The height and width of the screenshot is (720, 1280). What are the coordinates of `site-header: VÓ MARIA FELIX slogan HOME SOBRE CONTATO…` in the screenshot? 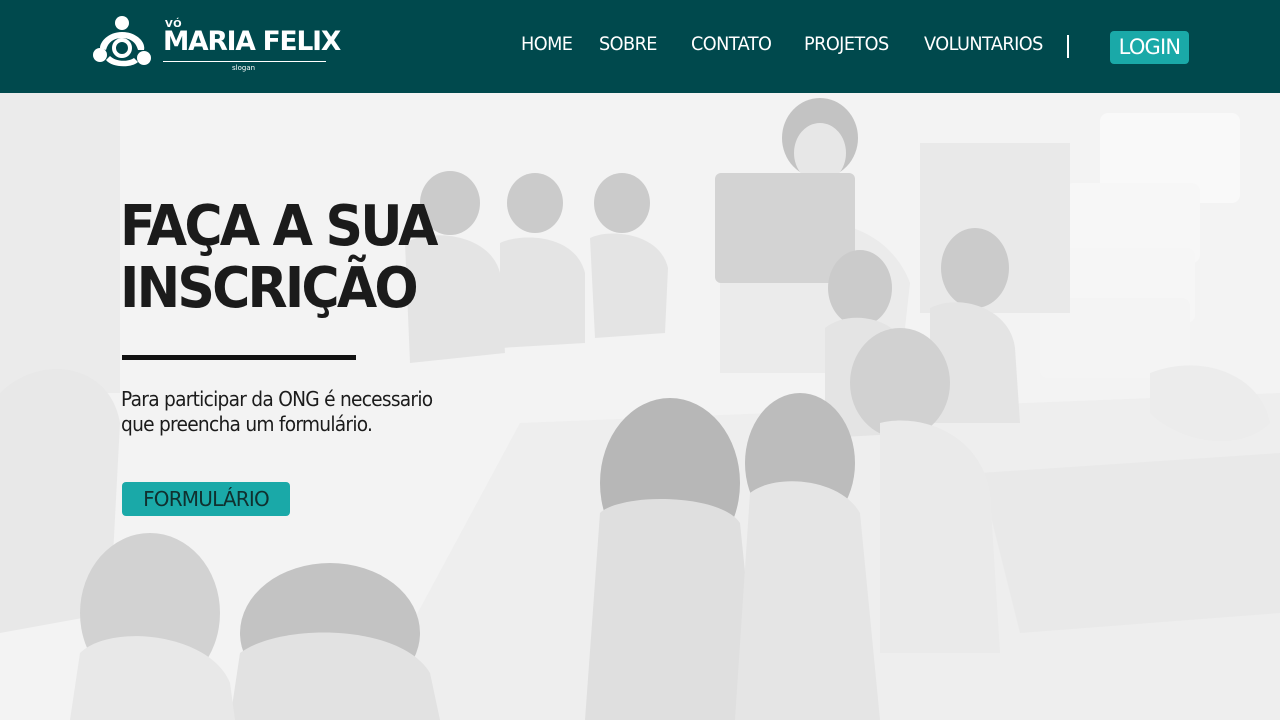 It's located at (640, 46).